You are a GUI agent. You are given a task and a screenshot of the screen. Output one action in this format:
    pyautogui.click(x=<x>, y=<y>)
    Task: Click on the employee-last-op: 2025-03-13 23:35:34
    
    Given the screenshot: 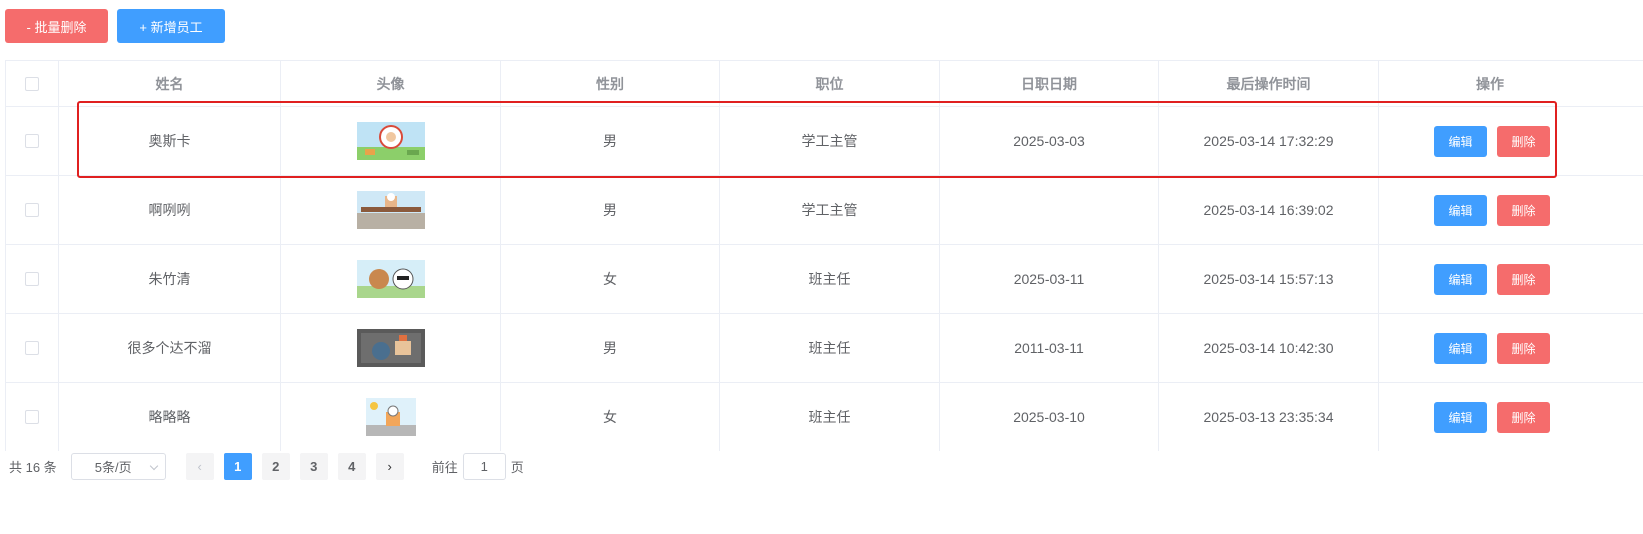 What is the action you would take?
    pyautogui.click(x=1269, y=417)
    